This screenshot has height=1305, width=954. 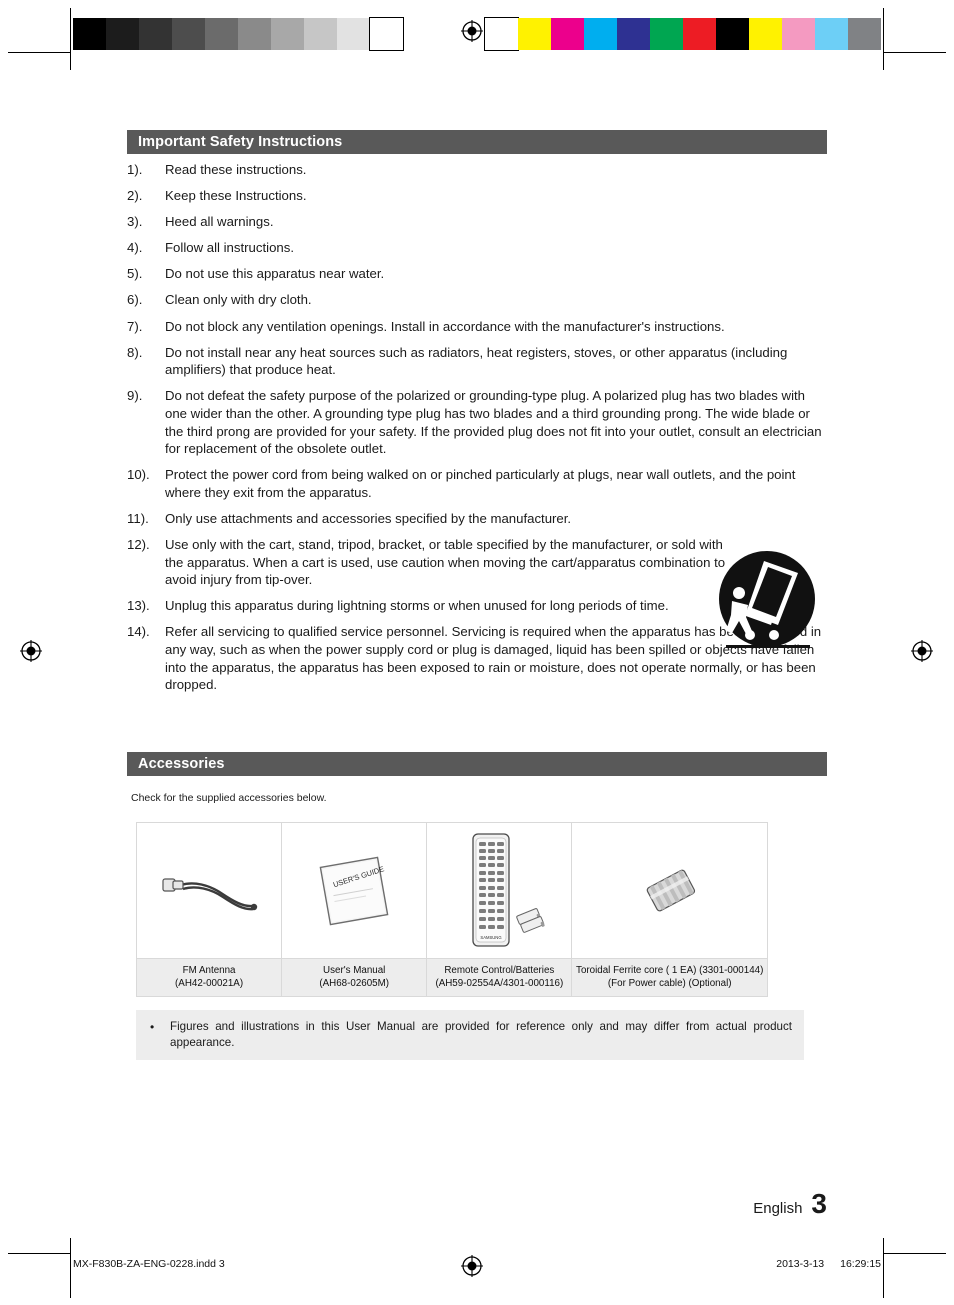 I want to click on accessory-label-fm-antenna: FM Antenna (AH42-00021A), so click(x=209, y=977).